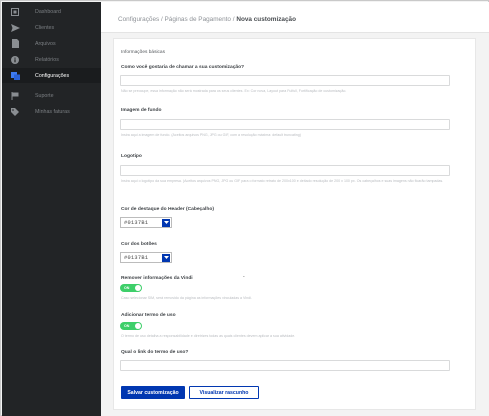 The height and width of the screenshot is (416, 489). What do you see at coordinates (131, 288) in the screenshot?
I see `remove-vindi-toggle: ON` at bounding box center [131, 288].